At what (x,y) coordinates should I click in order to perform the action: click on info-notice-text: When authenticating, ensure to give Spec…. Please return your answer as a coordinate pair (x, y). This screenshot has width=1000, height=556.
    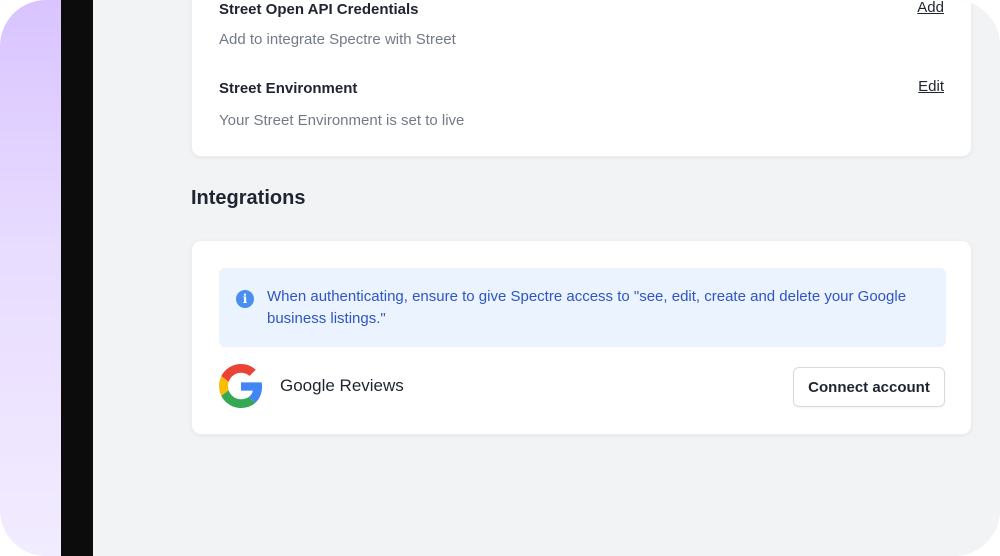
    Looking at the image, I should click on (587, 307).